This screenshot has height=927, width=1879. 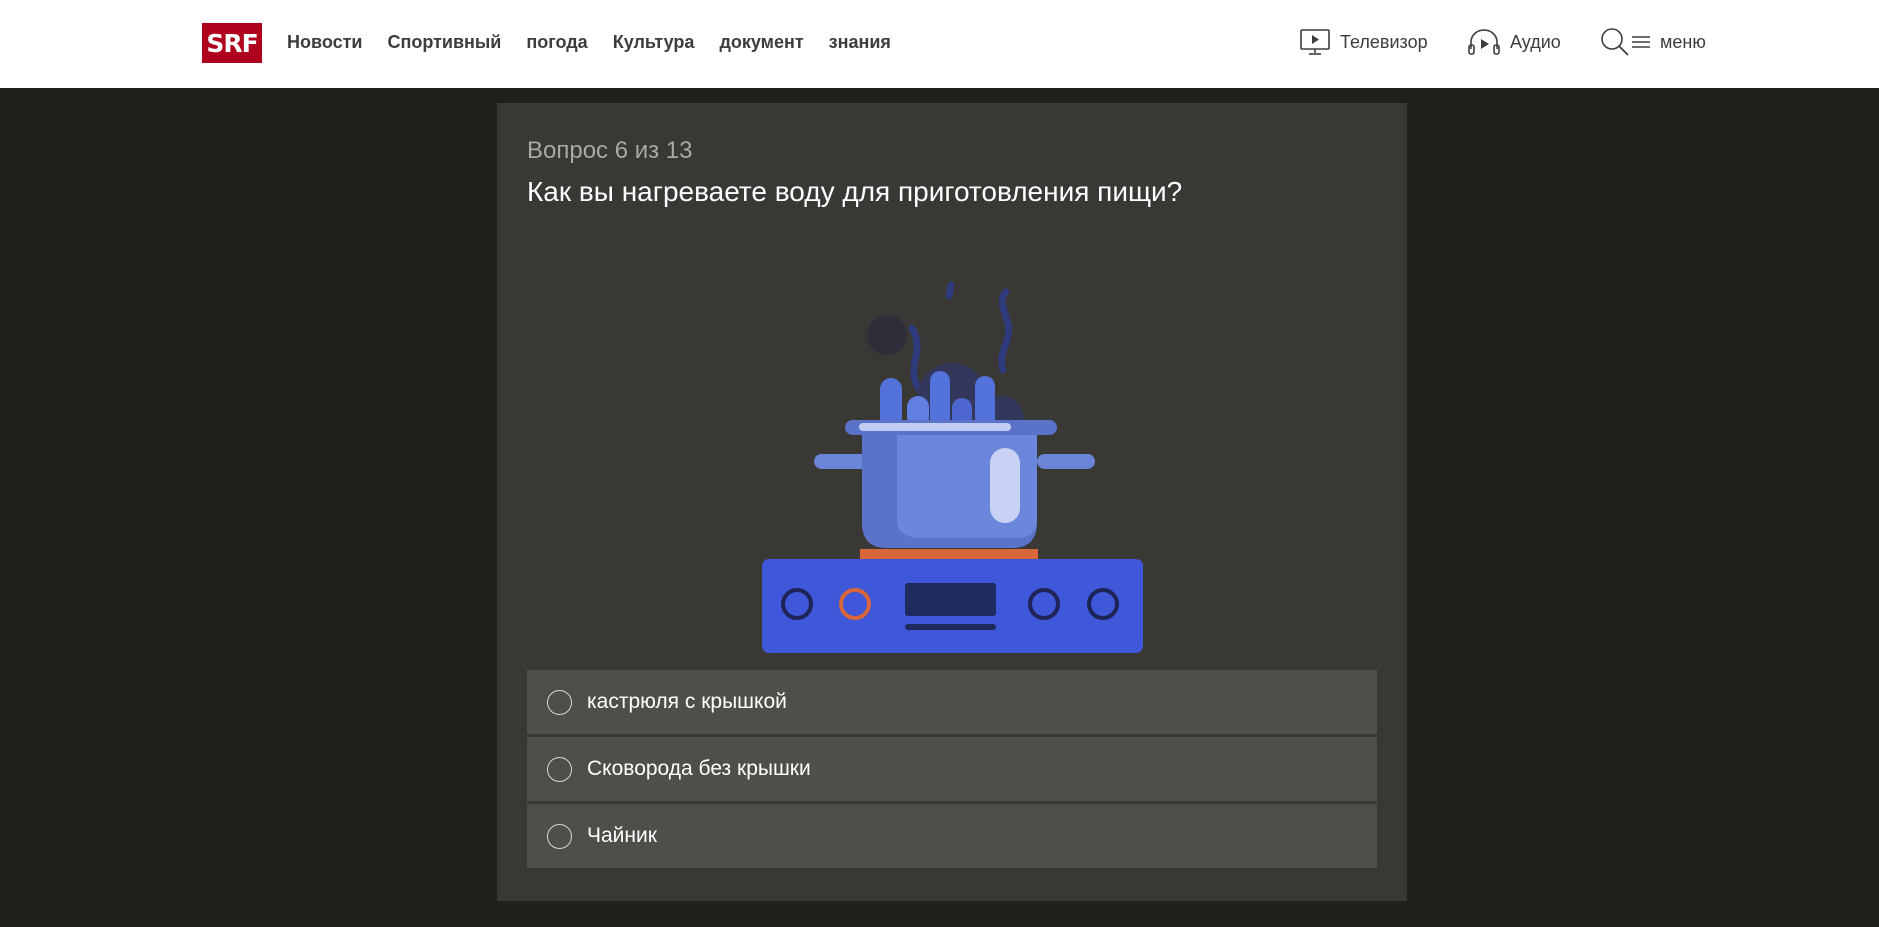 What do you see at coordinates (444, 42) in the screenshot?
I see `nav-item-sport: Спортивный` at bounding box center [444, 42].